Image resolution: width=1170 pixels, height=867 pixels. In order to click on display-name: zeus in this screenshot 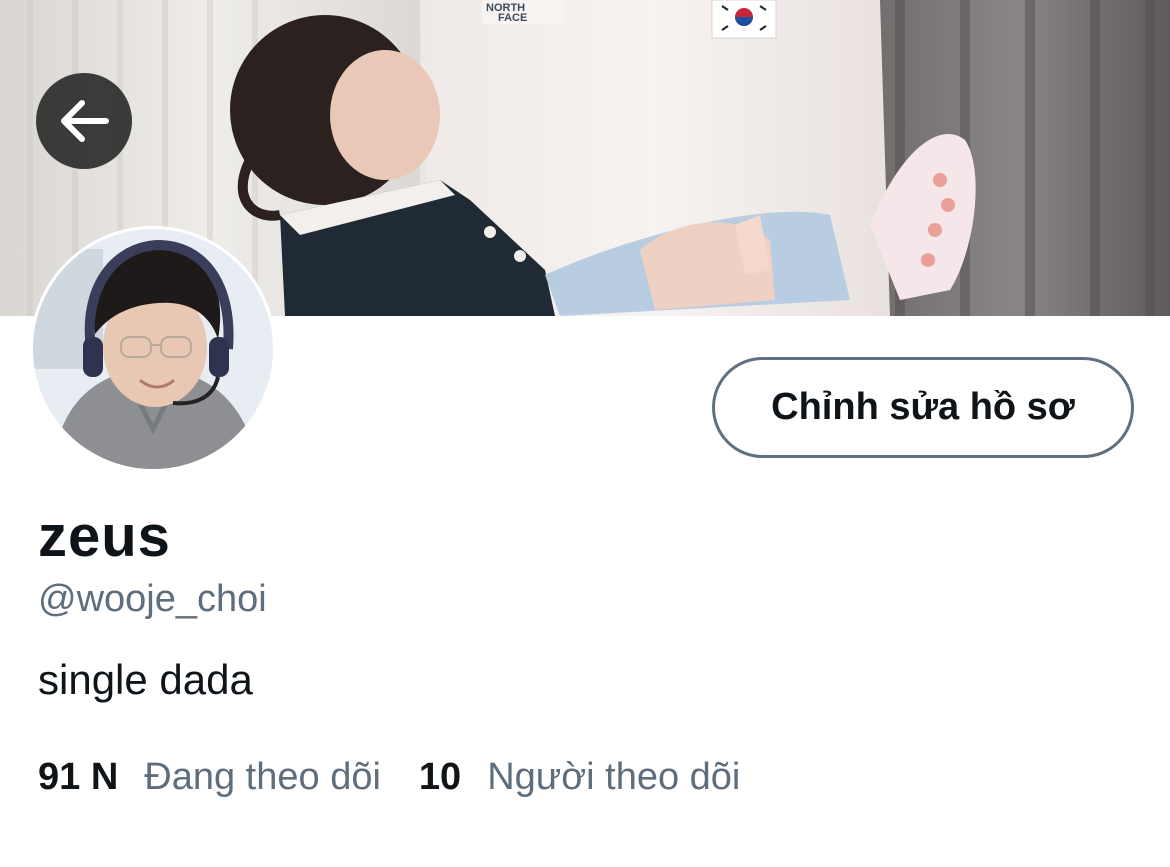, I will do `click(104, 536)`.